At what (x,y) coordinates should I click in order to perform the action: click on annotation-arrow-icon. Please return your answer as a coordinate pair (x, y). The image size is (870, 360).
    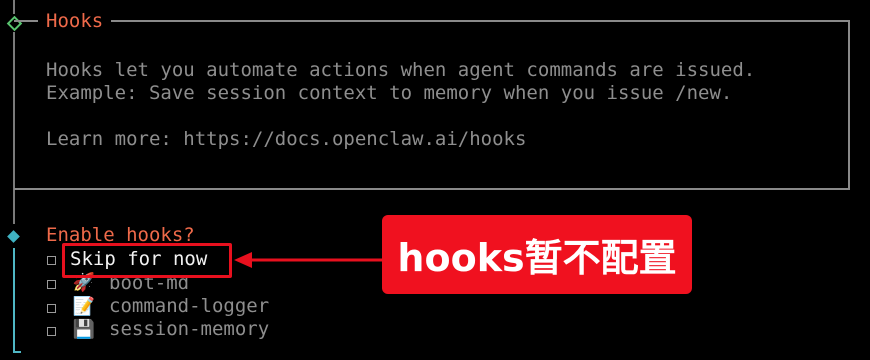
    Looking at the image, I should click on (309, 260).